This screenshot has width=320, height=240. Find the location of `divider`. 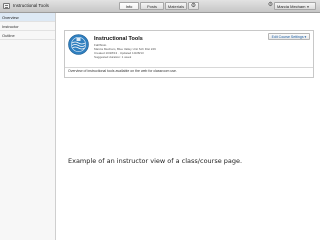

divider is located at coordinates (189, 67).